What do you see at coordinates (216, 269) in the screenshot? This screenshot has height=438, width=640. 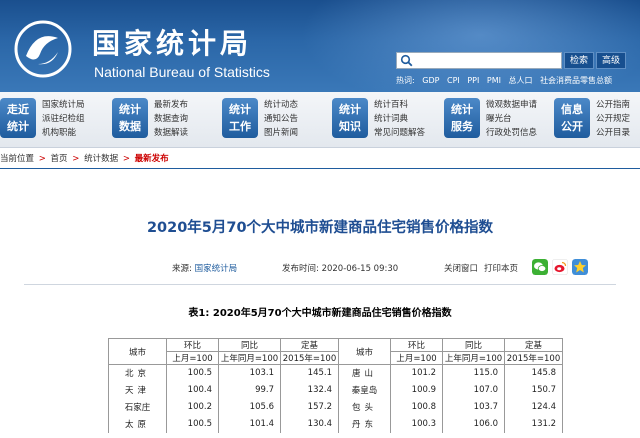 I see `source-link: 国家统计局` at bounding box center [216, 269].